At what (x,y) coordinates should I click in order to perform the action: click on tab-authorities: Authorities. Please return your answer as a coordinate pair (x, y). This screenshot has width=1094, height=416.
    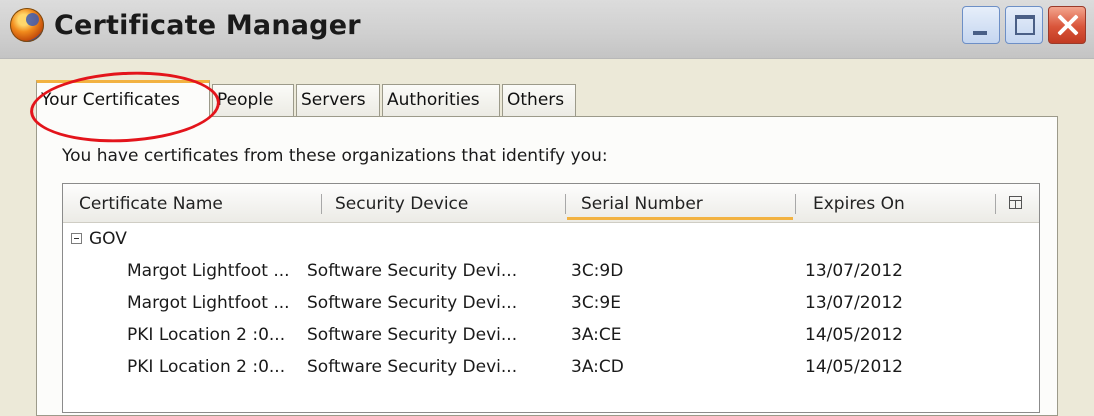
    Looking at the image, I should click on (441, 100).